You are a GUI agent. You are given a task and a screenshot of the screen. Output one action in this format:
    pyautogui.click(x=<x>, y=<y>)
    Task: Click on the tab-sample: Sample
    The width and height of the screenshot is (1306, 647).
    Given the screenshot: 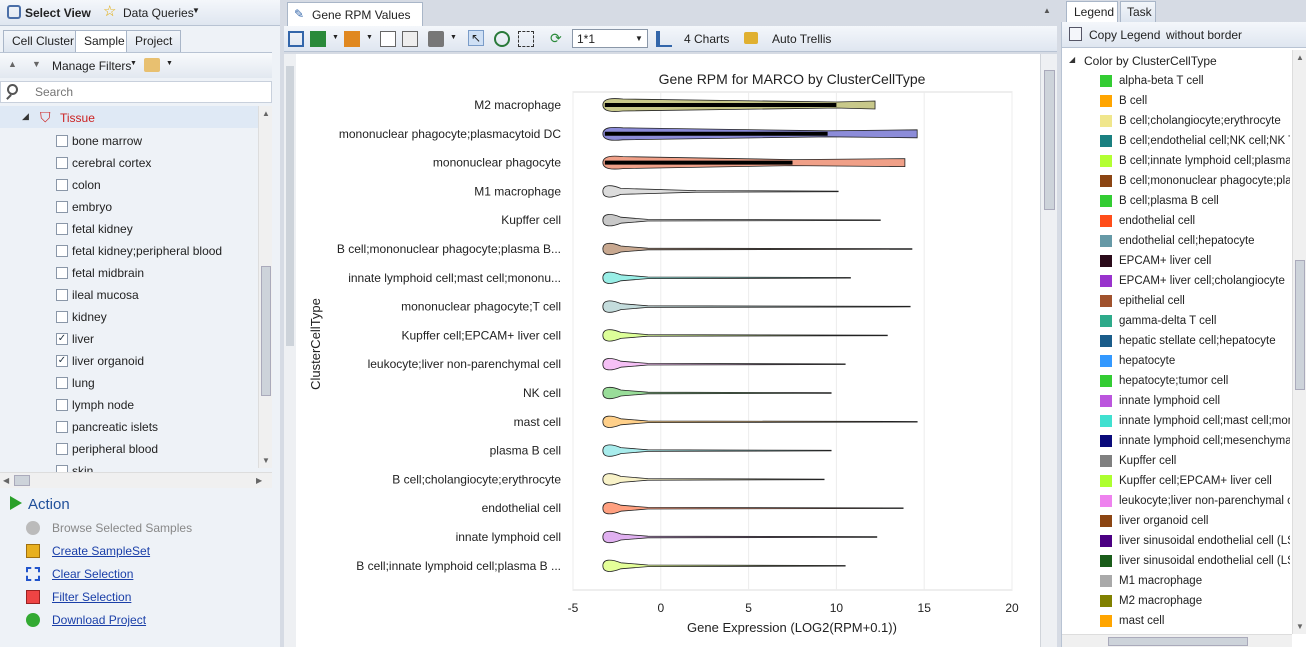 What is the action you would take?
    pyautogui.click(x=104, y=41)
    